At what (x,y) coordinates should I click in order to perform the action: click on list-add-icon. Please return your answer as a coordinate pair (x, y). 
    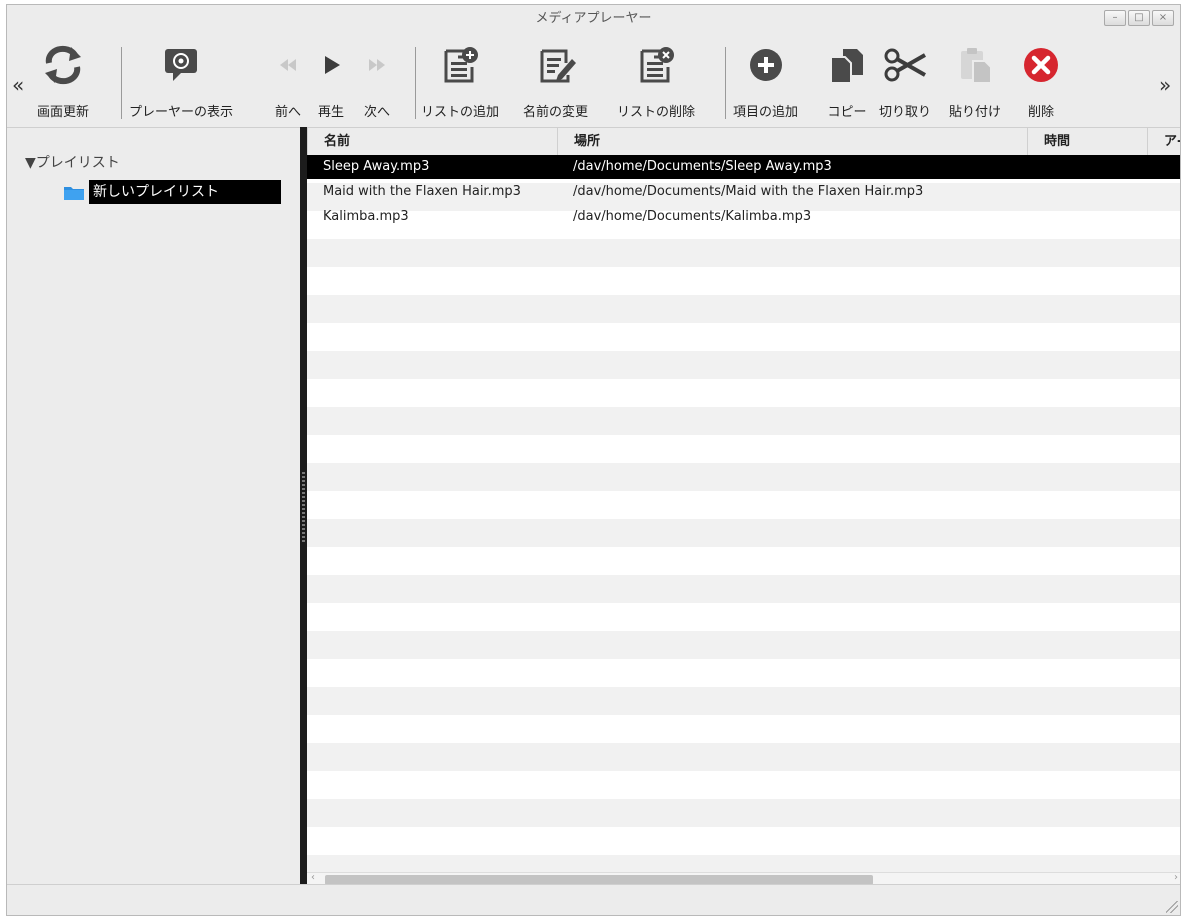
    Looking at the image, I should click on (460, 65).